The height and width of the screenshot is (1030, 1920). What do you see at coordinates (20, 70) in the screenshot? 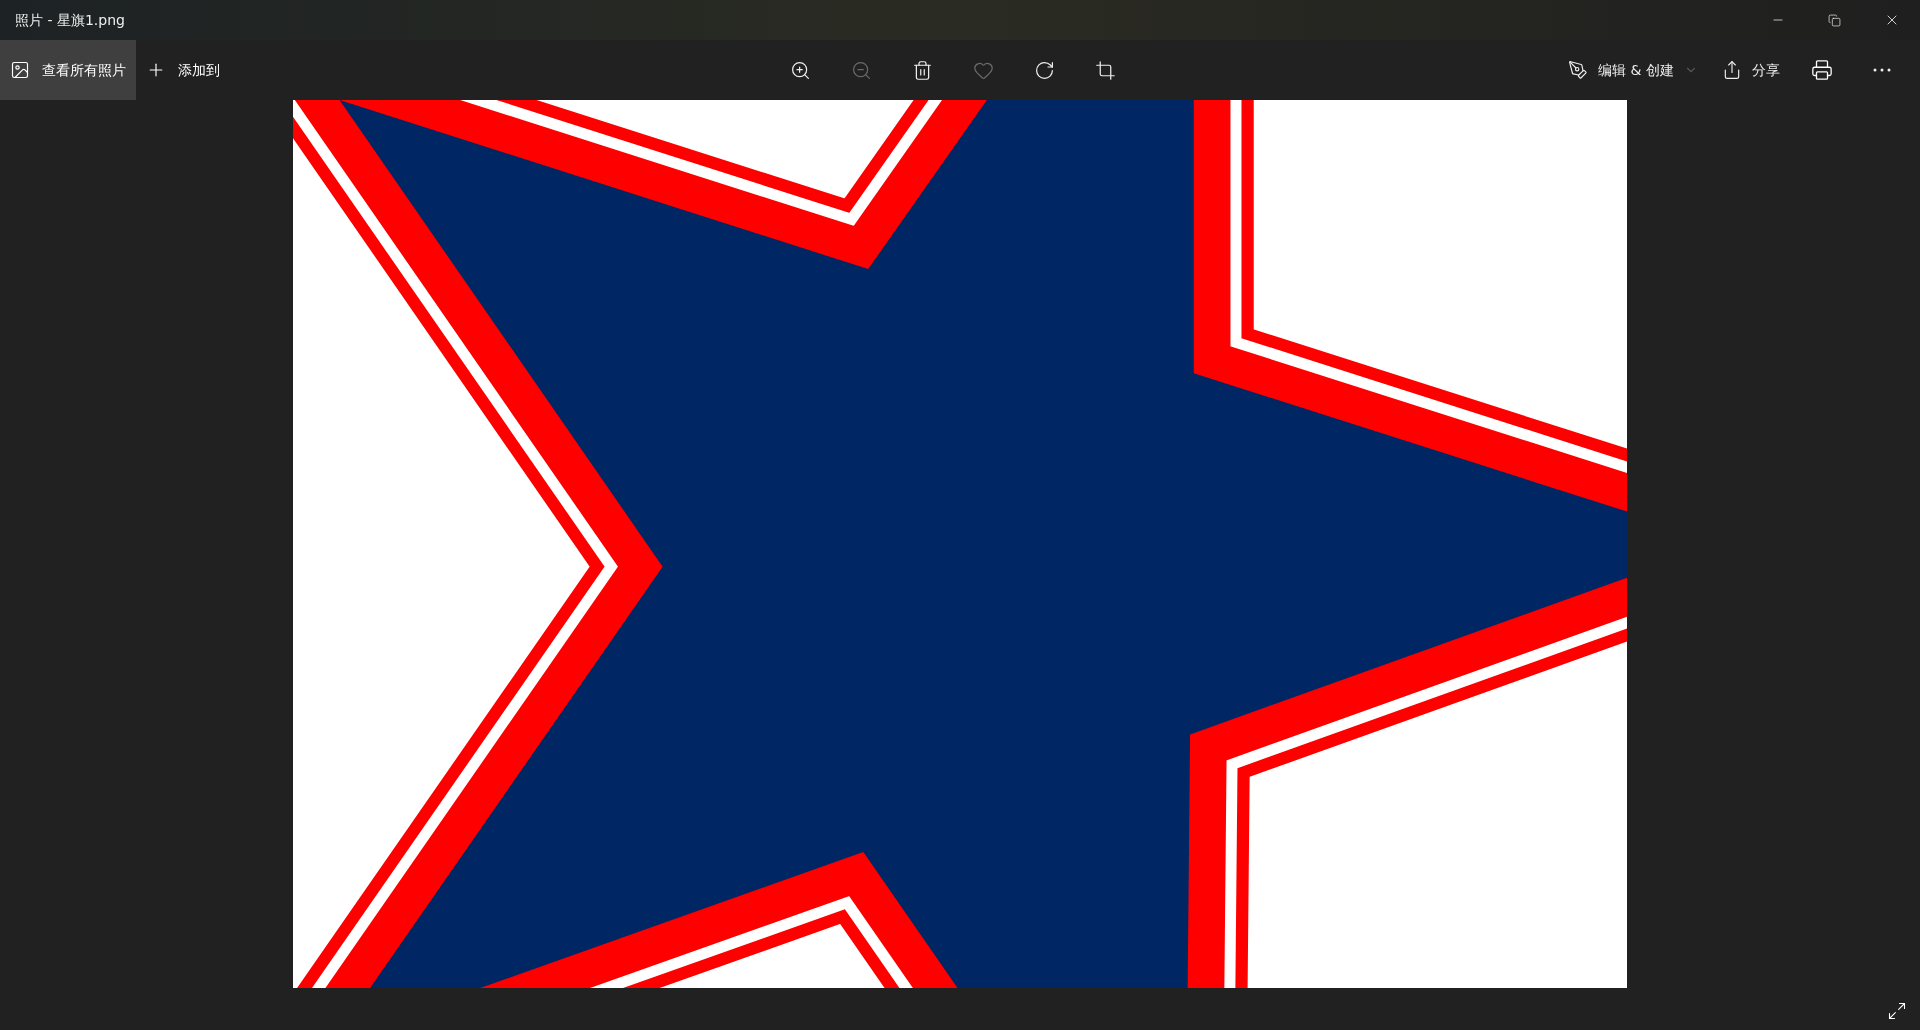
I see `picture-icon` at bounding box center [20, 70].